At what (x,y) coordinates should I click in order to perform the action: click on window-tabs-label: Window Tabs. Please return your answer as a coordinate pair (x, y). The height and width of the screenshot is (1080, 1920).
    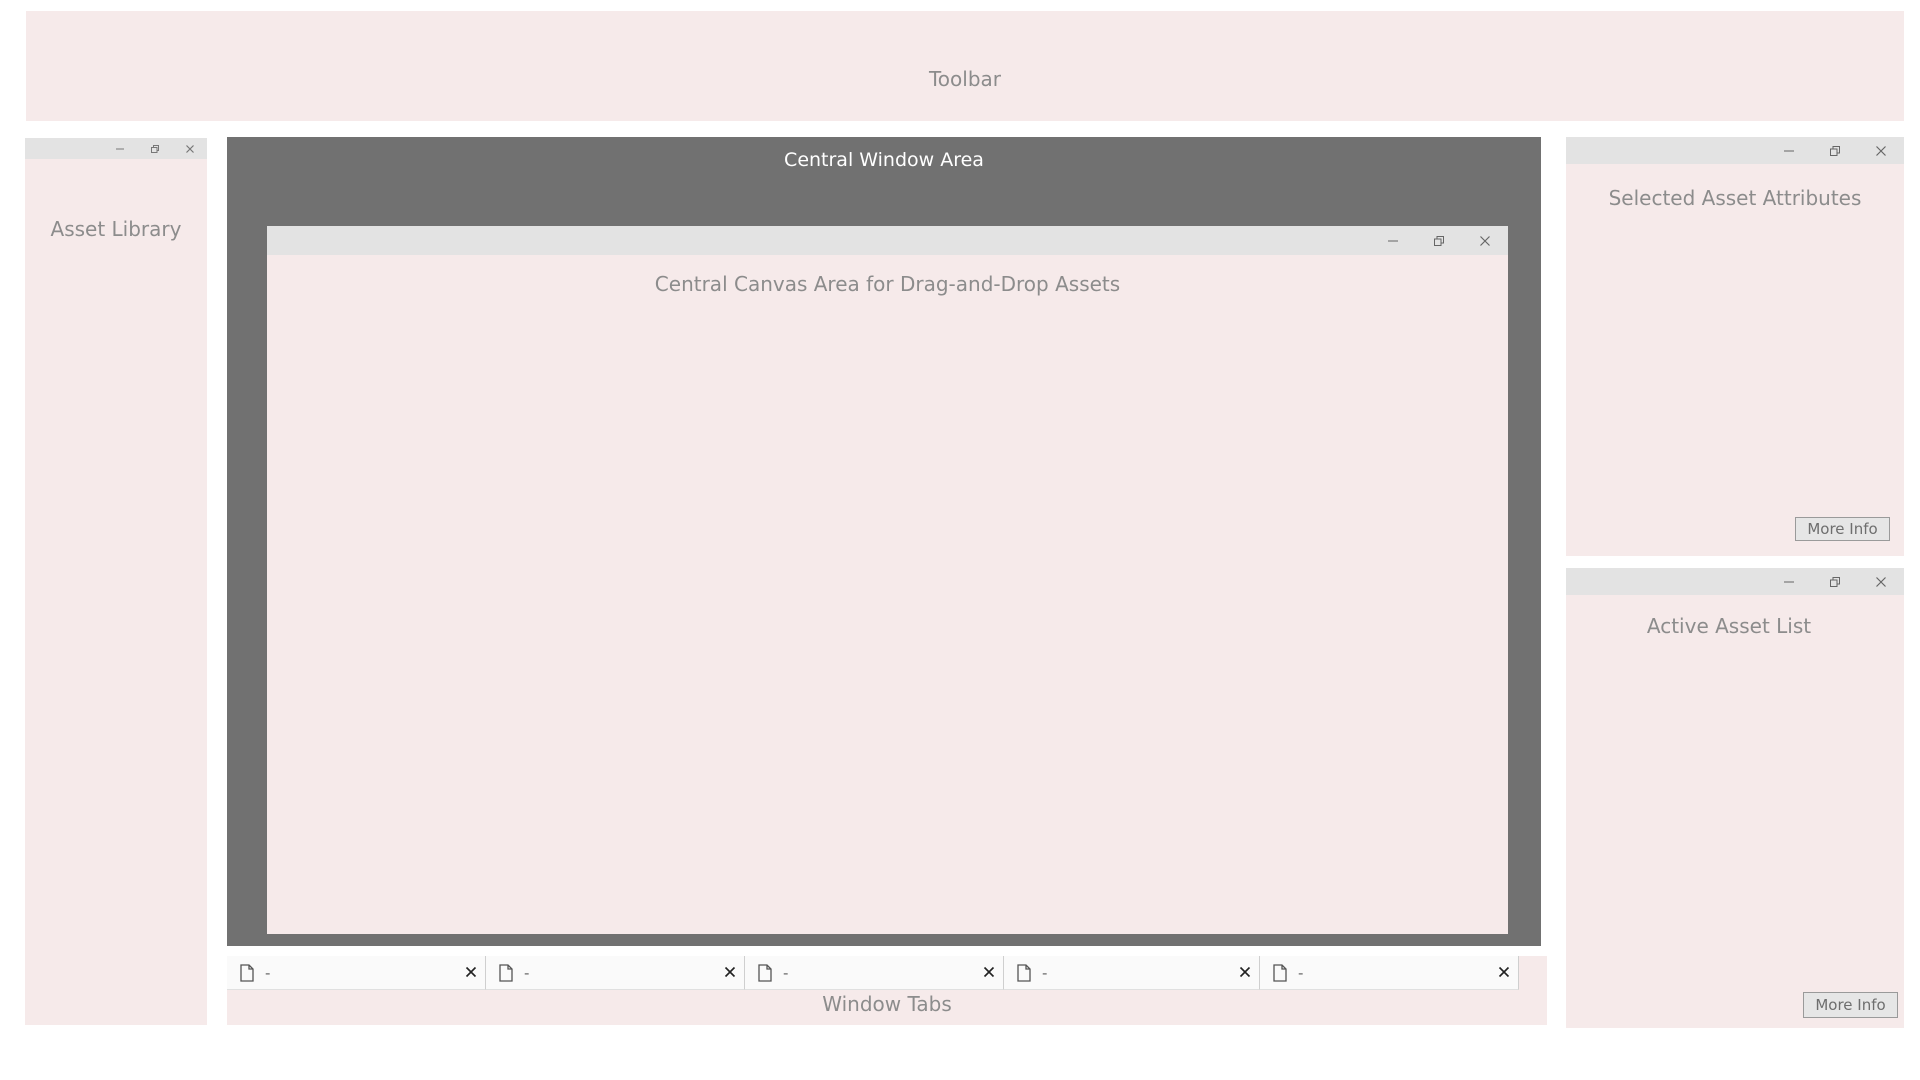
    Looking at the image, I should click on (887, 1004).